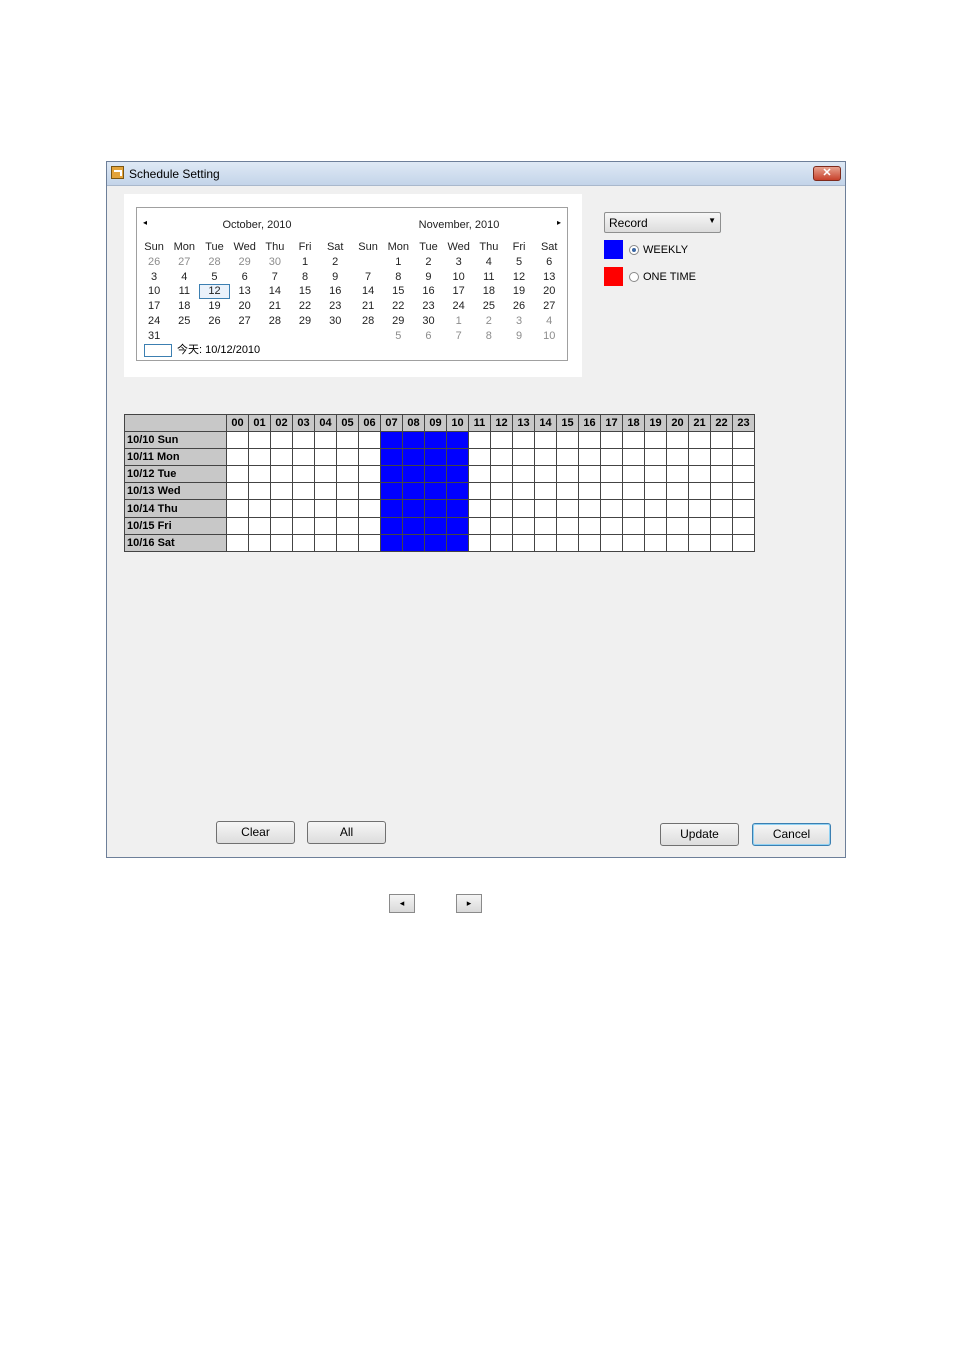 The height and width of the screenshot is (1354, 954). What do you see at coordinates (428, 262) in the screenshot?
I see `calendar-day: 2` at bounding box center [428, 262].